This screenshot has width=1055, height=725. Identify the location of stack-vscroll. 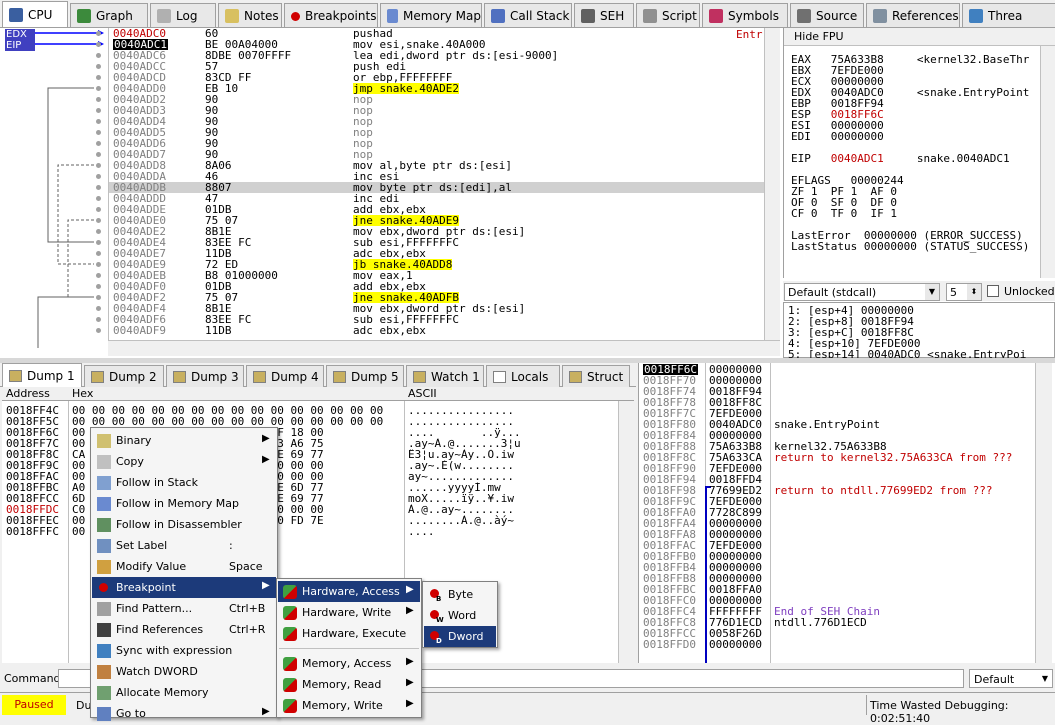
(1043, 513).